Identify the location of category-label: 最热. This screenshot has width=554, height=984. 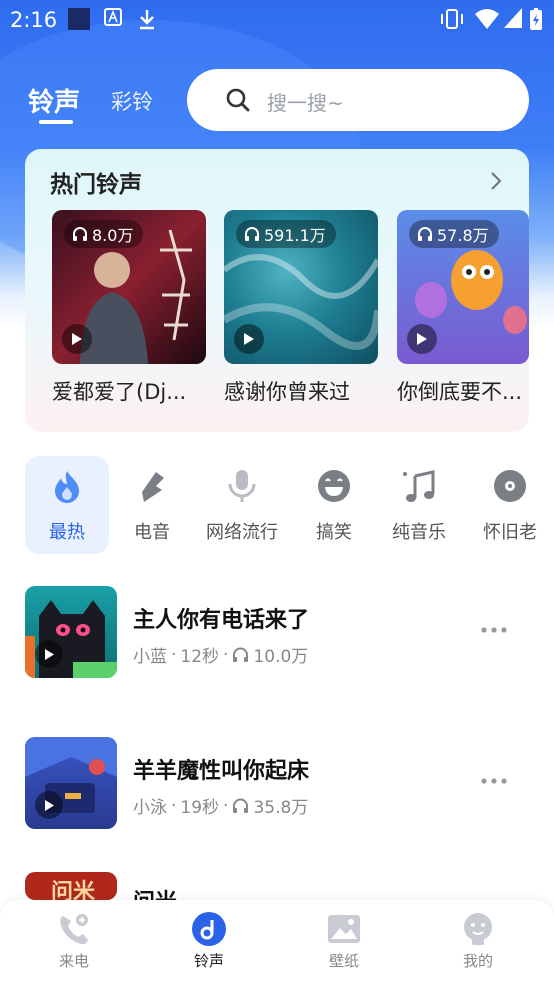
(67, 532).